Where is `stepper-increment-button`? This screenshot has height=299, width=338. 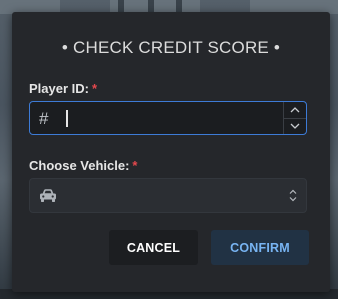
stepper-increment-button is located at coordinates (295, 110).